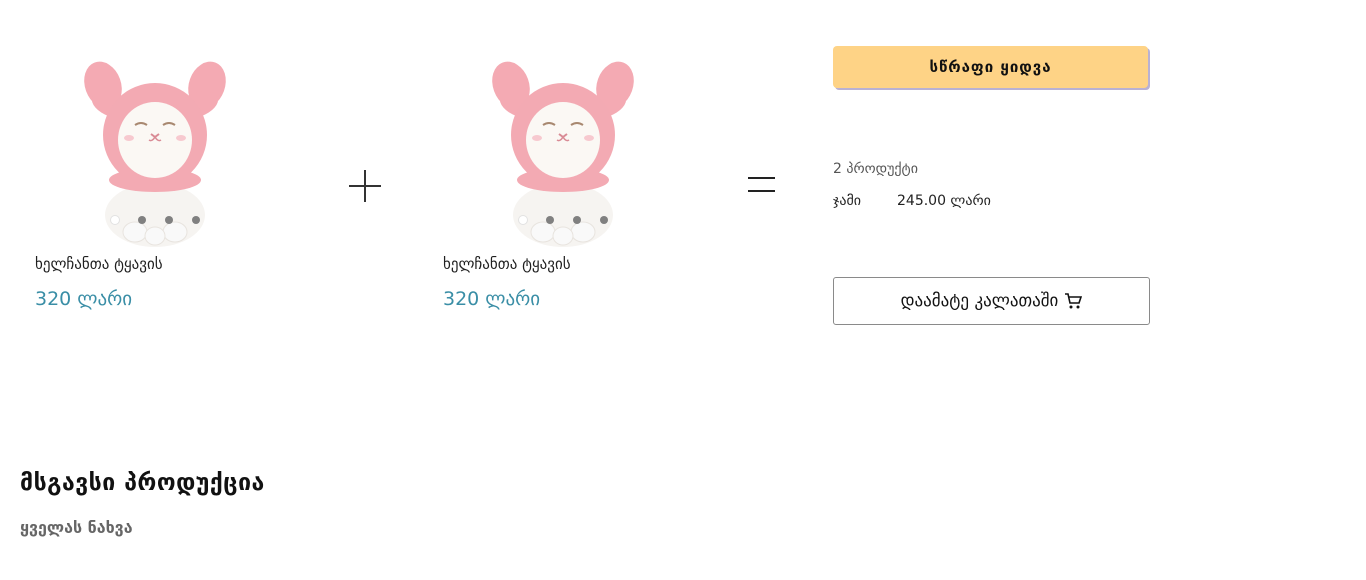 The height and width of the screenshot is (580, 1366). What do you see at coordinates (142, 483) in the screenshot?
I see `similar-products-title: მსგავსი პროდუქცია` at bounding box center [142, 483].